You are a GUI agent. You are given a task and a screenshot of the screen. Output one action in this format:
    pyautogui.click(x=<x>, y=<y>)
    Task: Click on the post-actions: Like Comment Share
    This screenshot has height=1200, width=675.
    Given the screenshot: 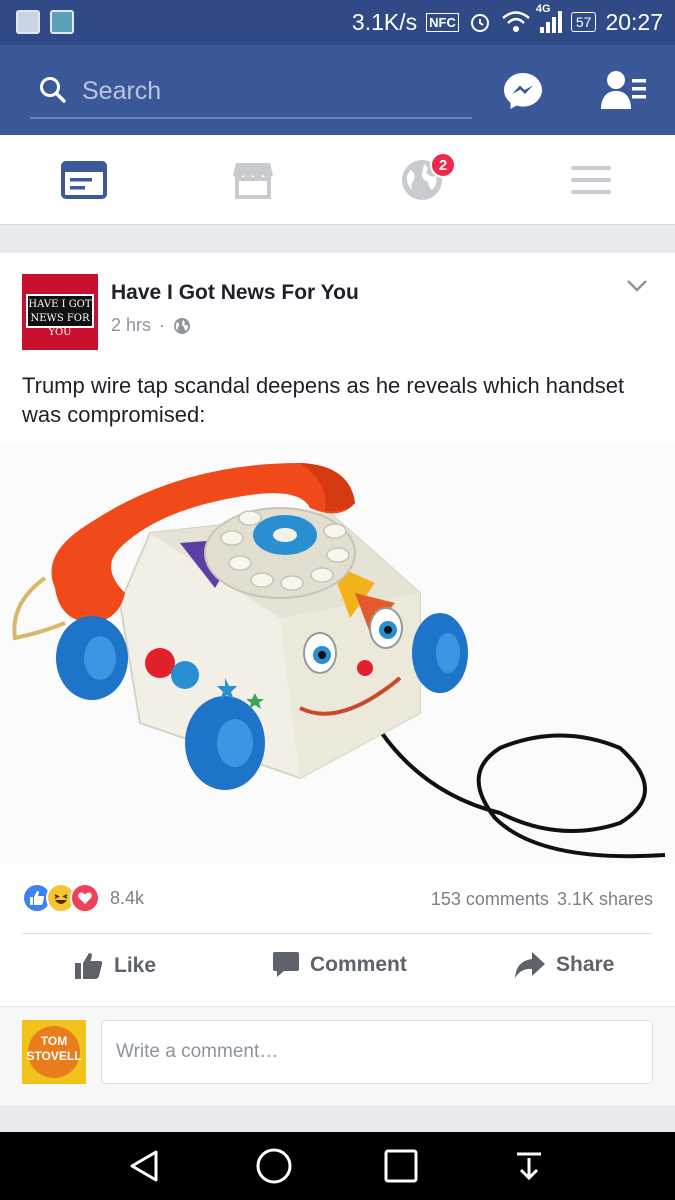 What is the action you would take?
    pyautogui.click(x=337, y=969)
    